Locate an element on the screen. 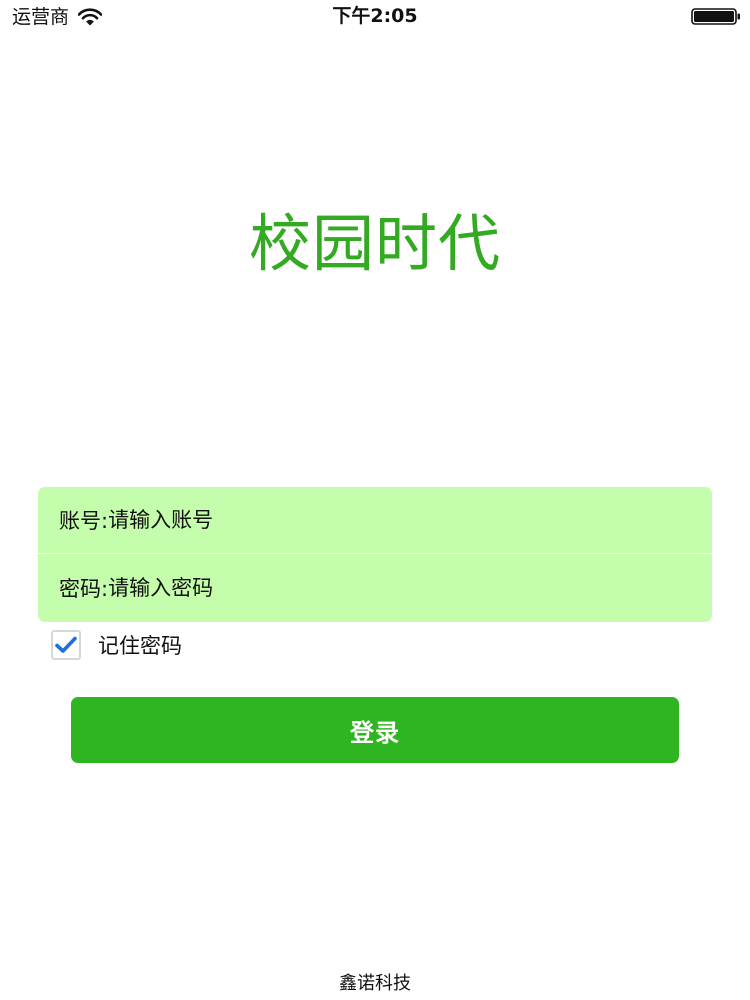  account-label: 账号: is located at coordinates (84, 521).